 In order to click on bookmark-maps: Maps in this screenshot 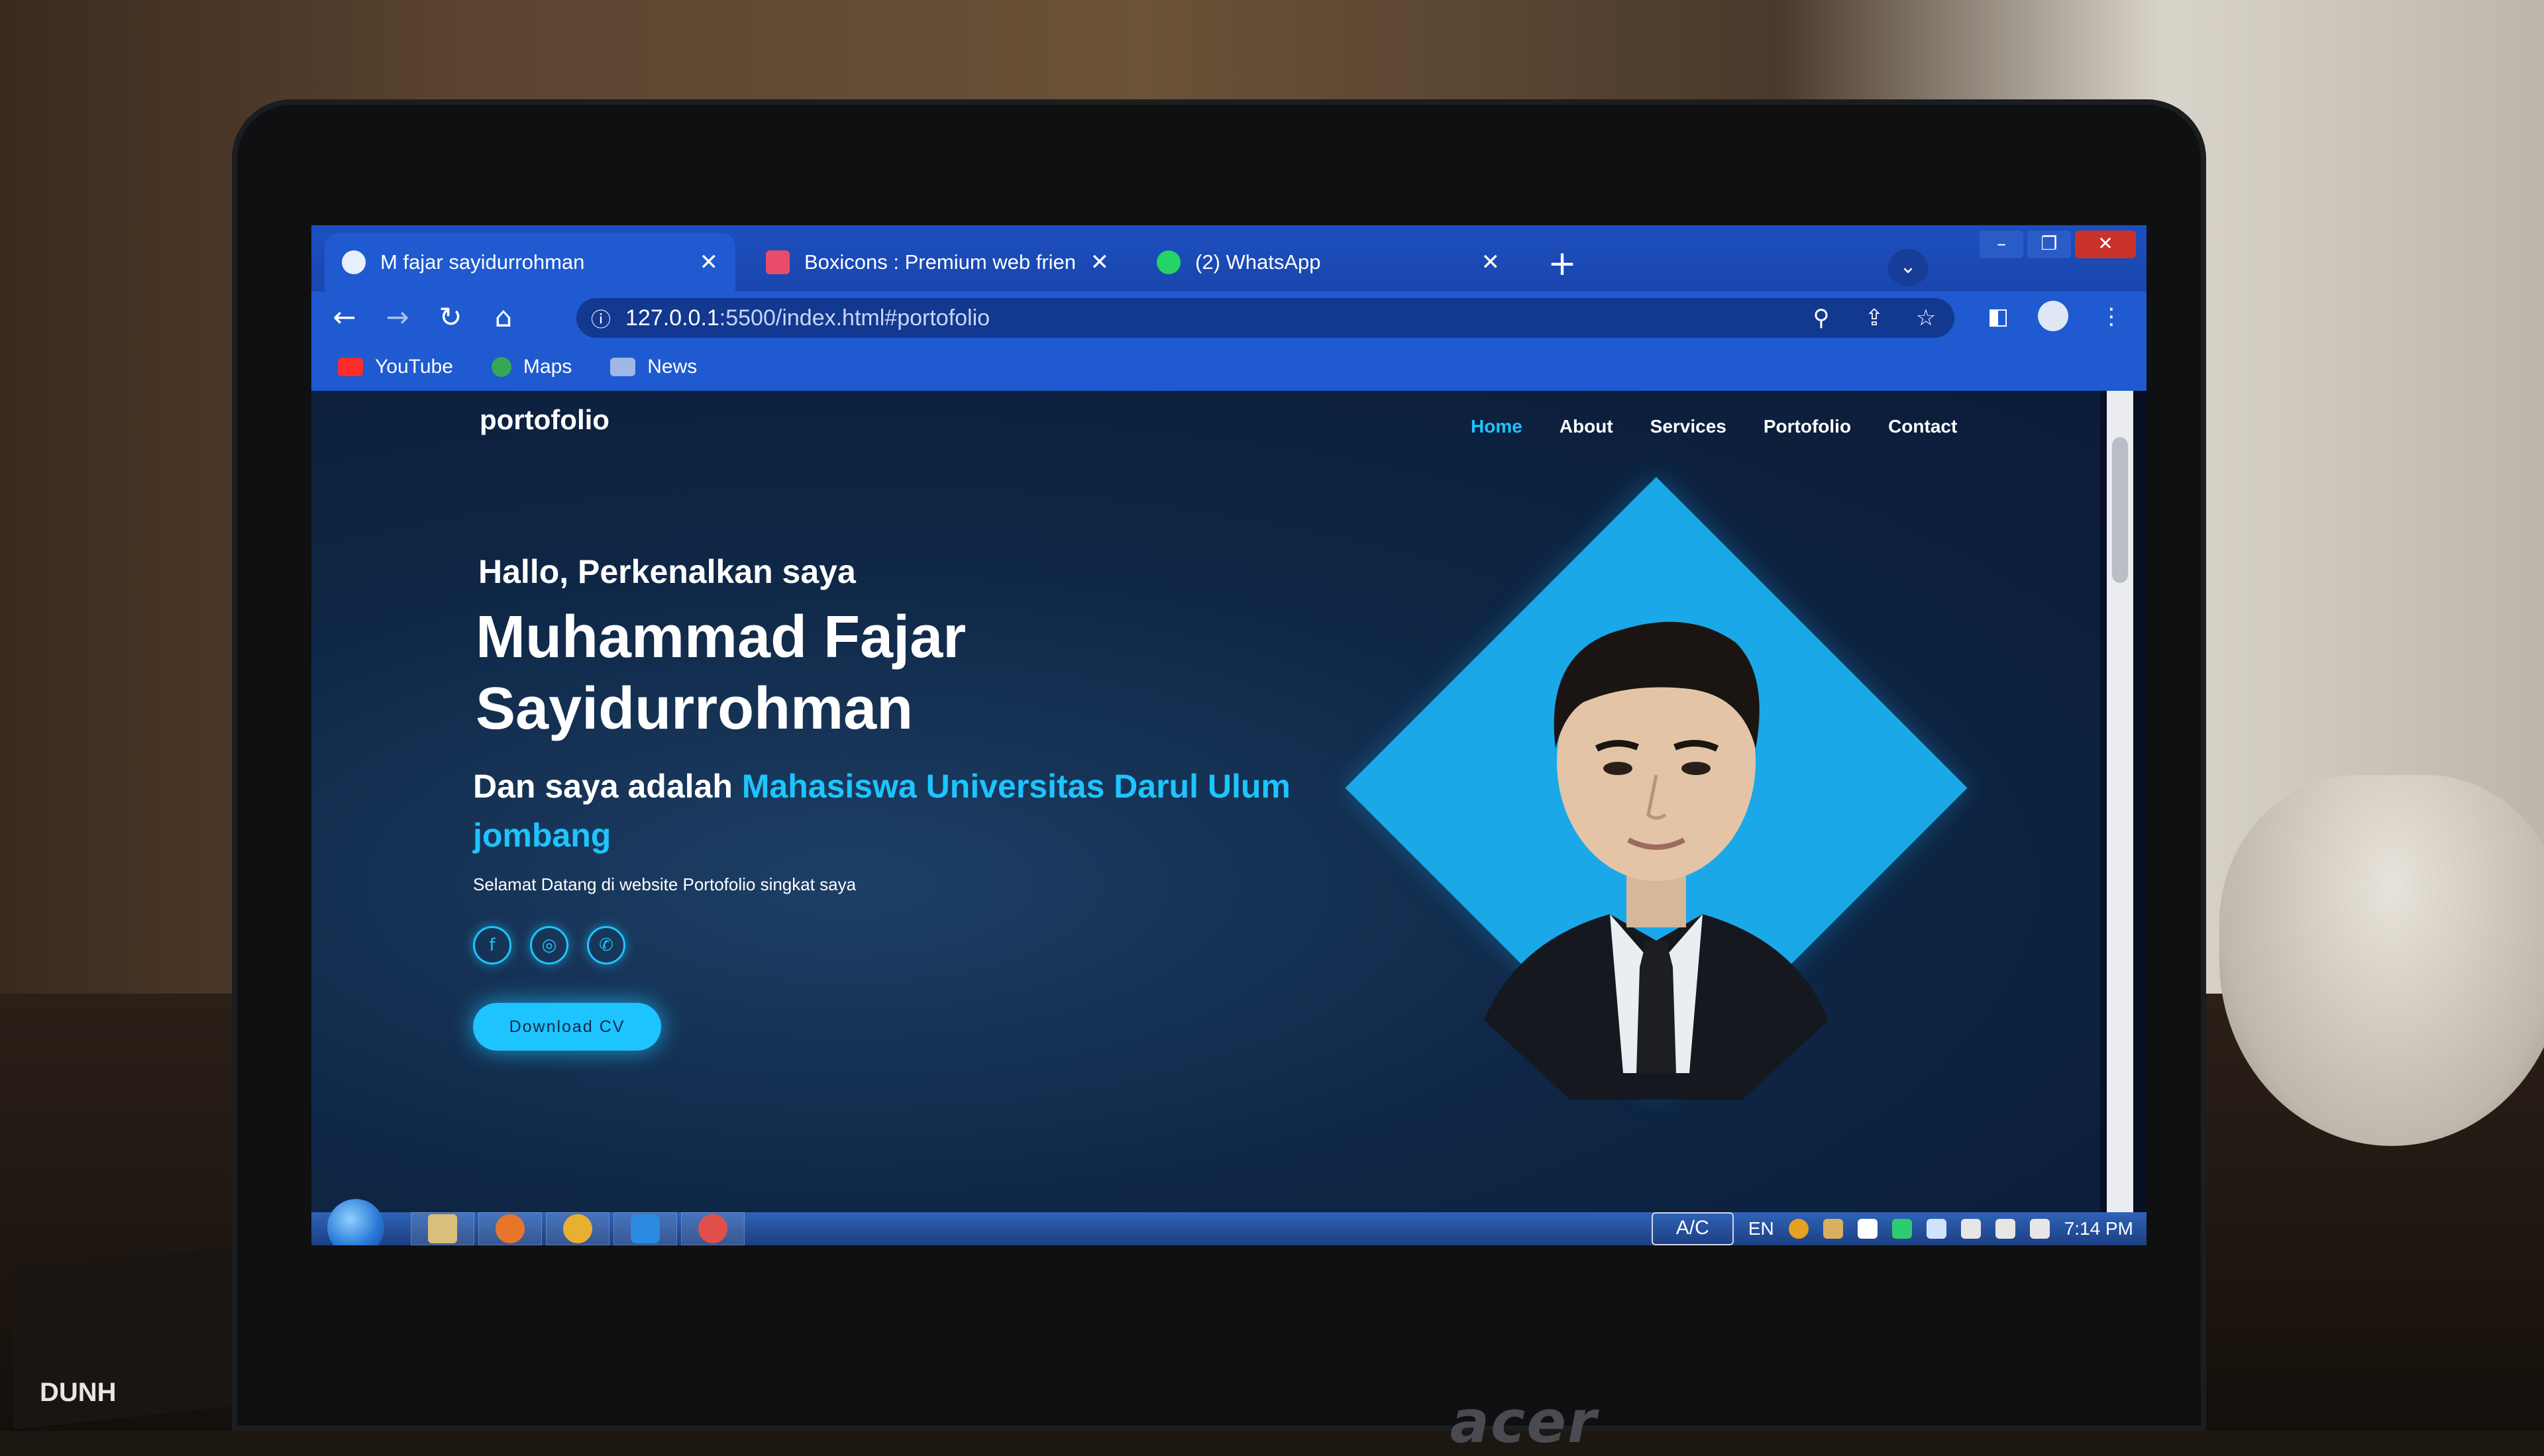, I will do `click(531, 367)`.